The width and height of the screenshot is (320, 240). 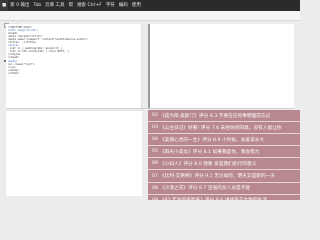 I want to click on menu-item: 字符, so click(x=110, y=5).